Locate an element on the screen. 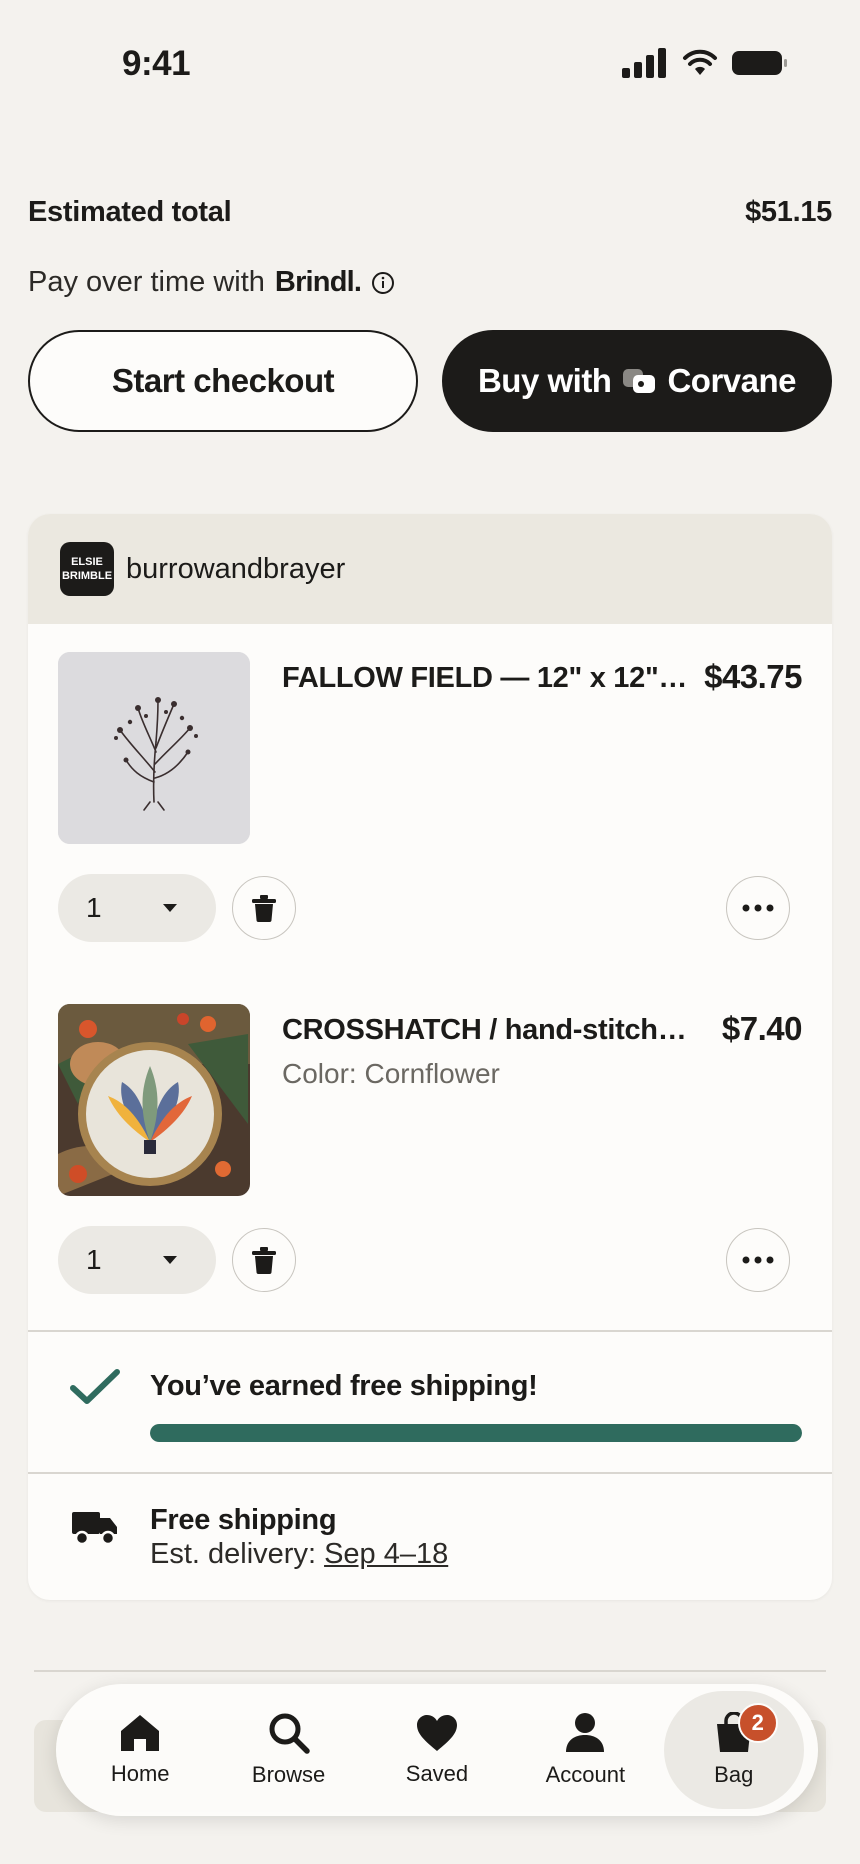 This screenshot has height=1864, width=860. buy-with-corvane-button: Buy with Corvane is located at coordinates (637, 381).